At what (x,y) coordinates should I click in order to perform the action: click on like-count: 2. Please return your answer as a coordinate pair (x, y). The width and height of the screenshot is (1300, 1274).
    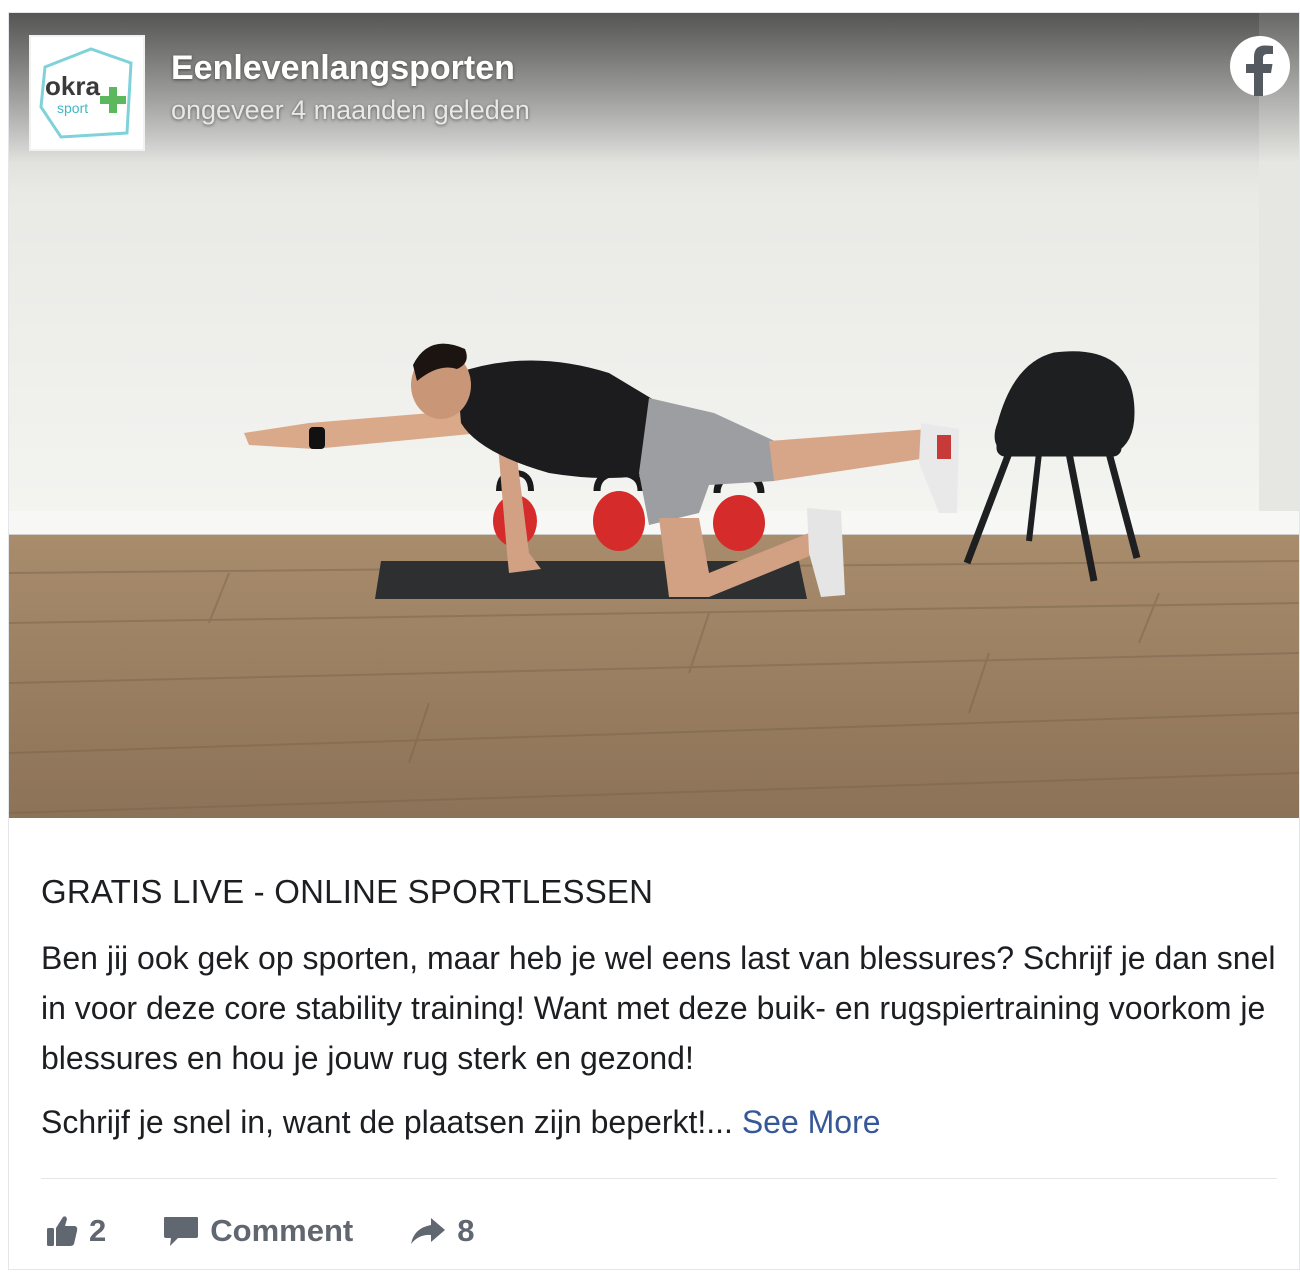
    Looking at the image, I should click on (98, 1230).